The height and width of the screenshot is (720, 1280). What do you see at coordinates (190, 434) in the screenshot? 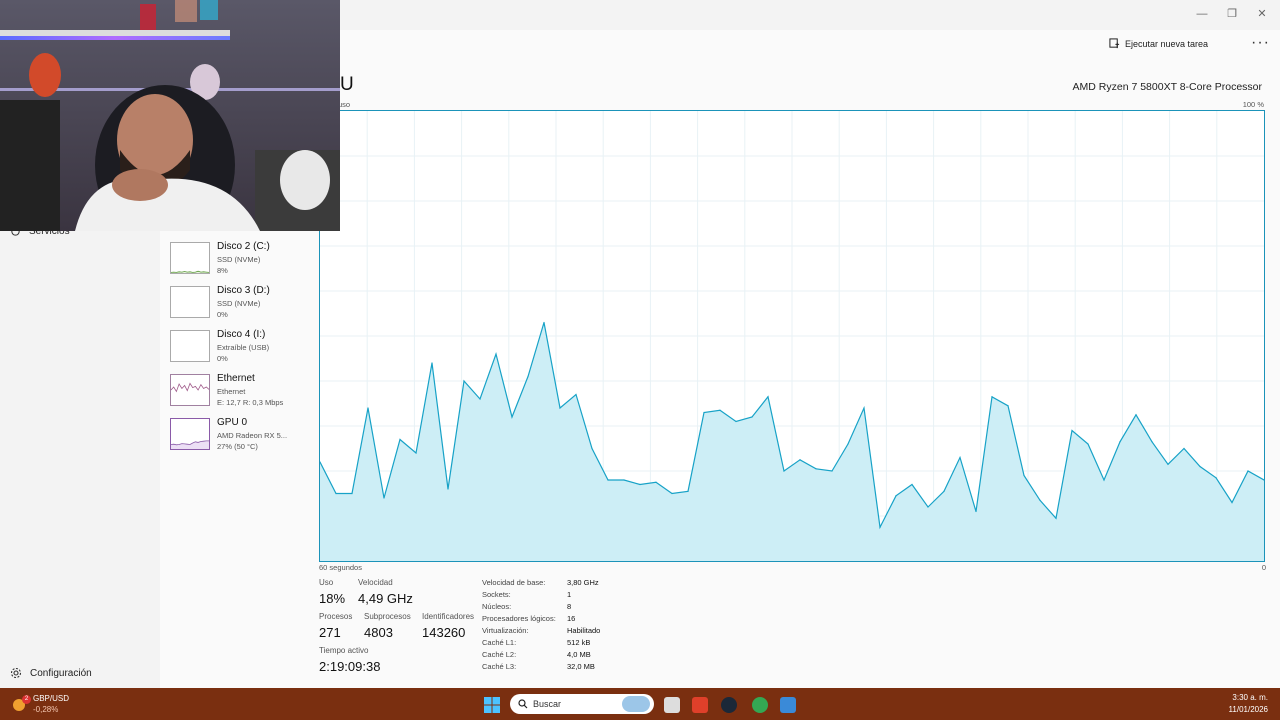
I see `gpu-thumbnail` at bounding box center [190, 434].